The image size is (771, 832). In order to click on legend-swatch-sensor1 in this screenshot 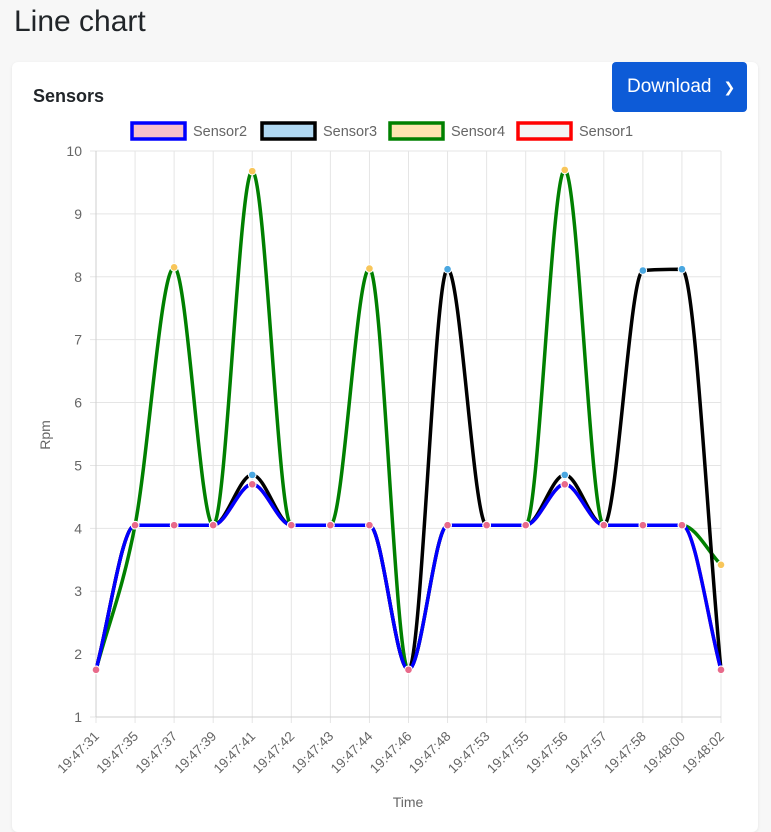, I will do `click(544, 131)`.